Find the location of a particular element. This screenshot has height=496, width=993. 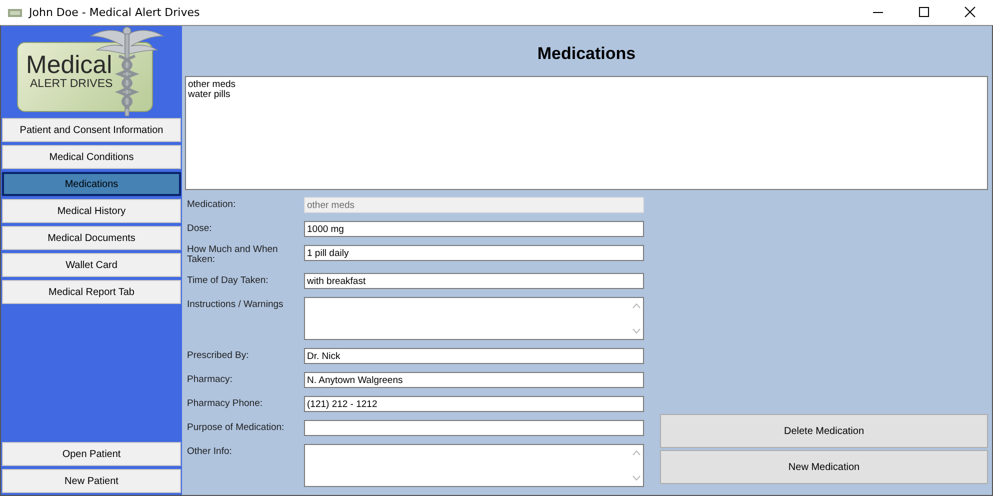

nav-button: Patient and Consent Information is located at coordinates (91, 130).